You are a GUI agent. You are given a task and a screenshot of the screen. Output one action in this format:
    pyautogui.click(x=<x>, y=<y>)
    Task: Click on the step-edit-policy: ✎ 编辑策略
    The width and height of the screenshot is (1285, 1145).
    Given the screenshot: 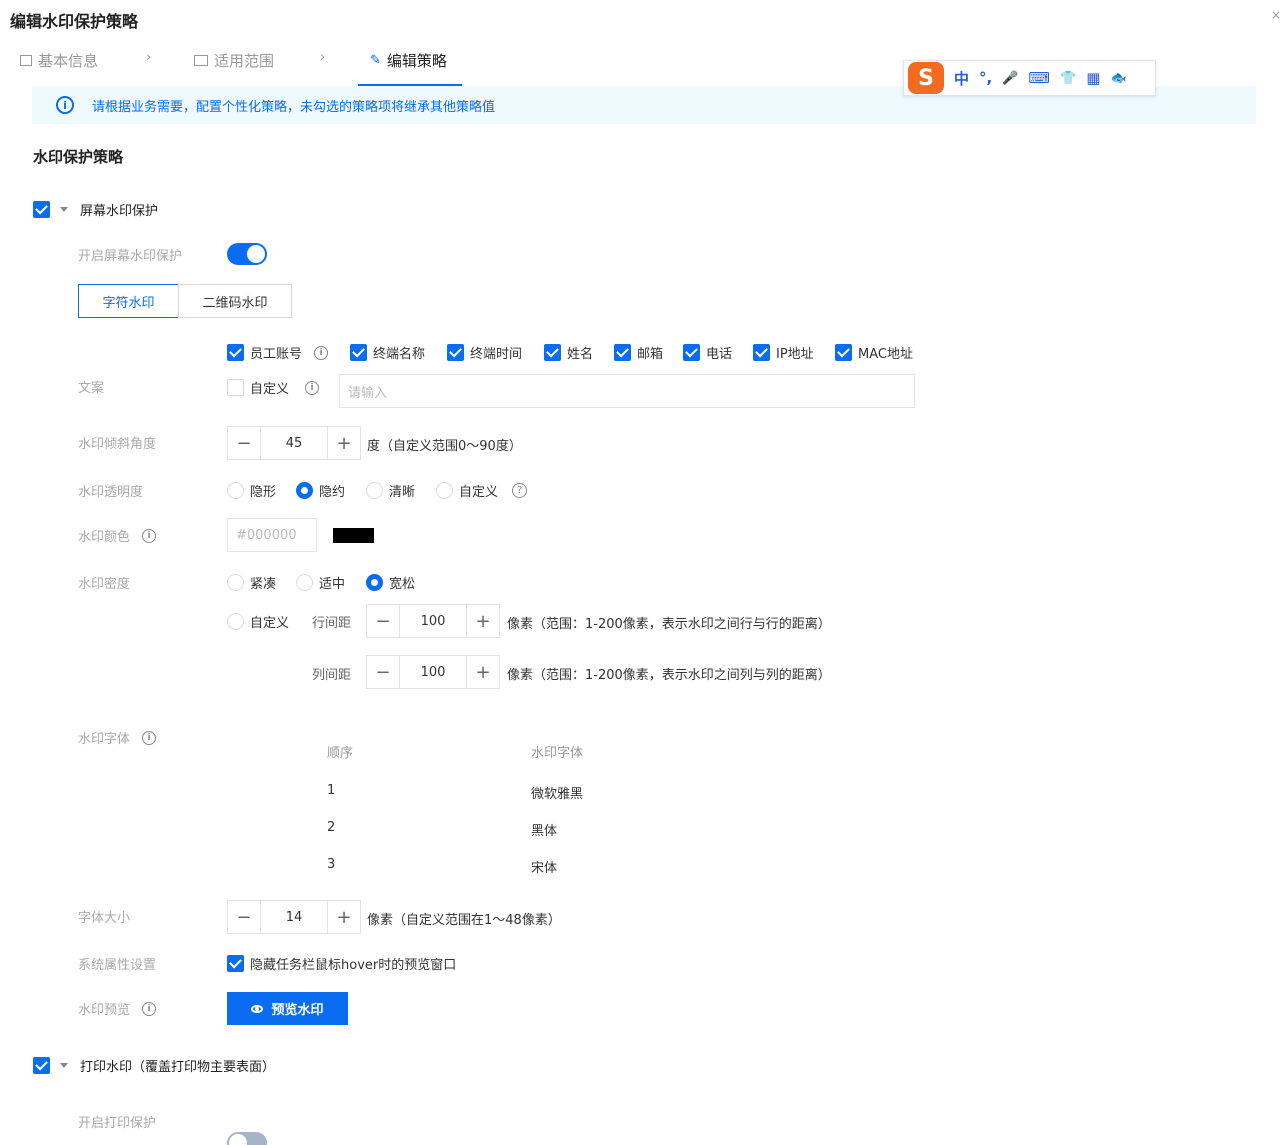 What is the action you would take?
    pyautogui.click(x=408, y=60)
    